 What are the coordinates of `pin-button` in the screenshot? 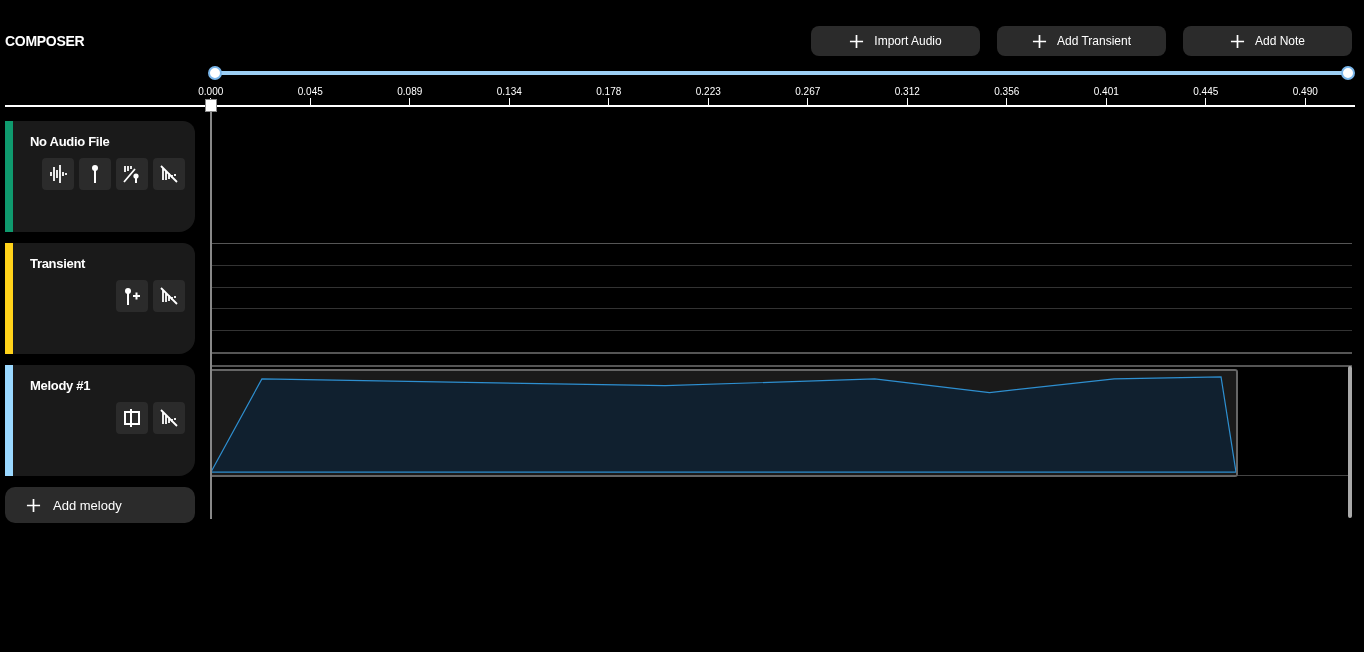 It's located at (95, 174).